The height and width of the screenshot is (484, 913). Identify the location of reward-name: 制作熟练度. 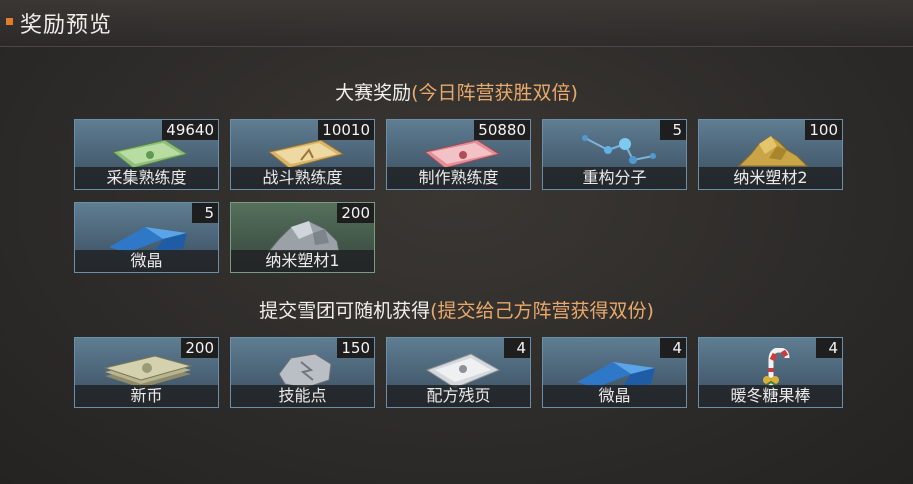
(458, 178).